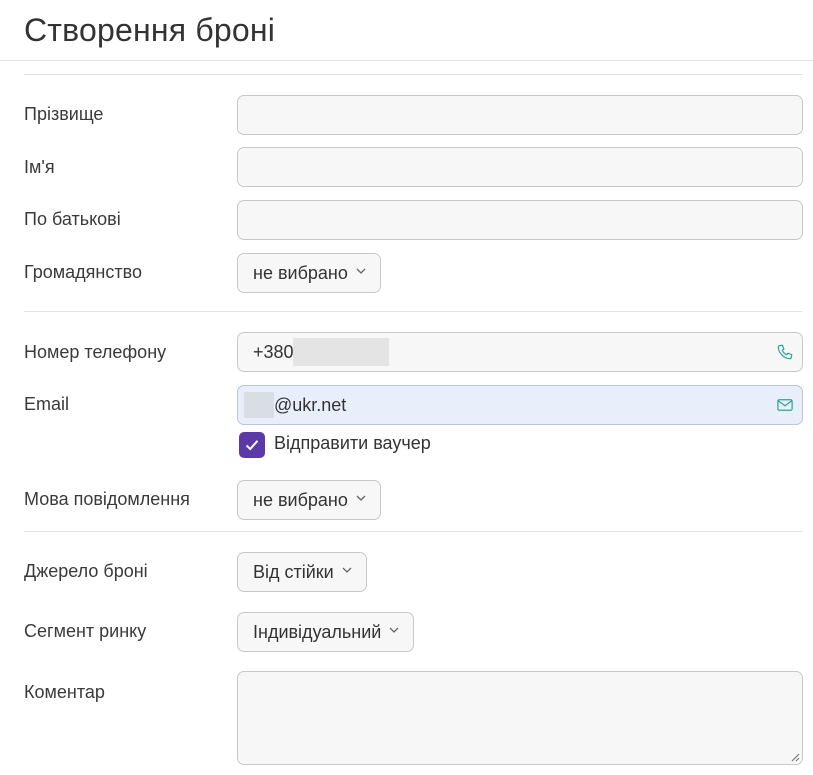 The height and width of the screenshot is (775, 813). Describe the element at coordinates (83, 272) in the screenshot. I see `citizenship-label: Громадянство` at that location.